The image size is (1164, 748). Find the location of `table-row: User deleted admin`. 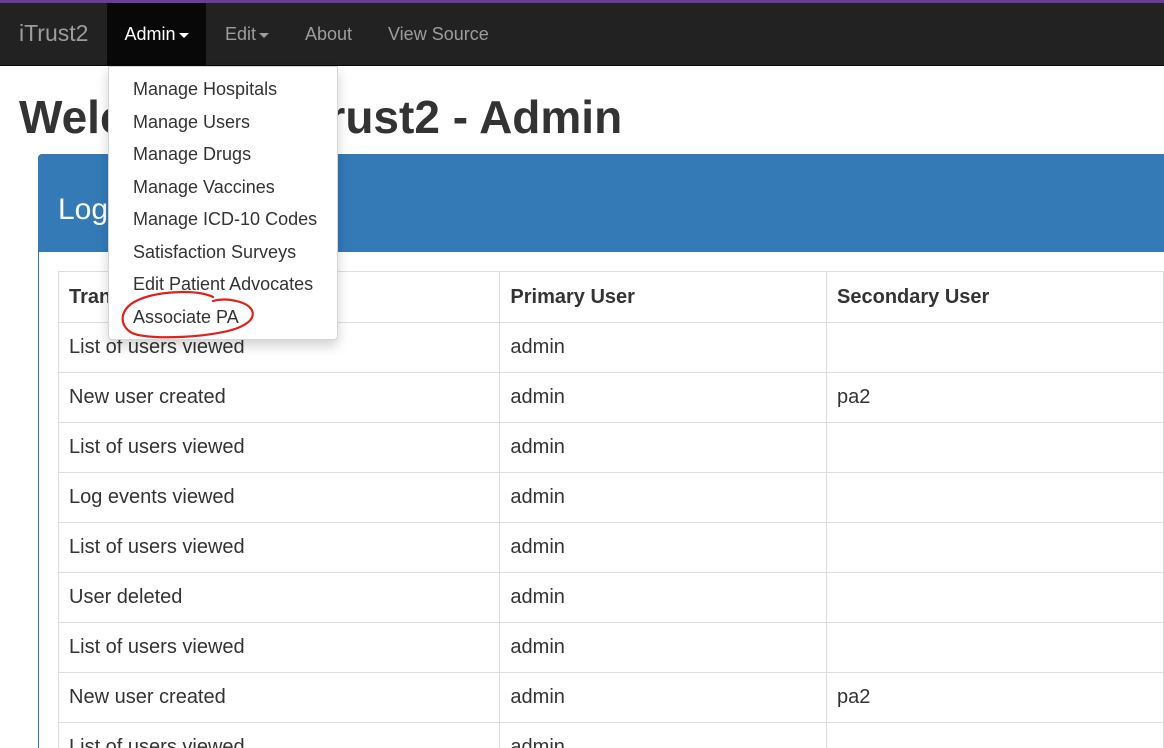

table-row: User deleted admin is located at coordinates (610, 597).